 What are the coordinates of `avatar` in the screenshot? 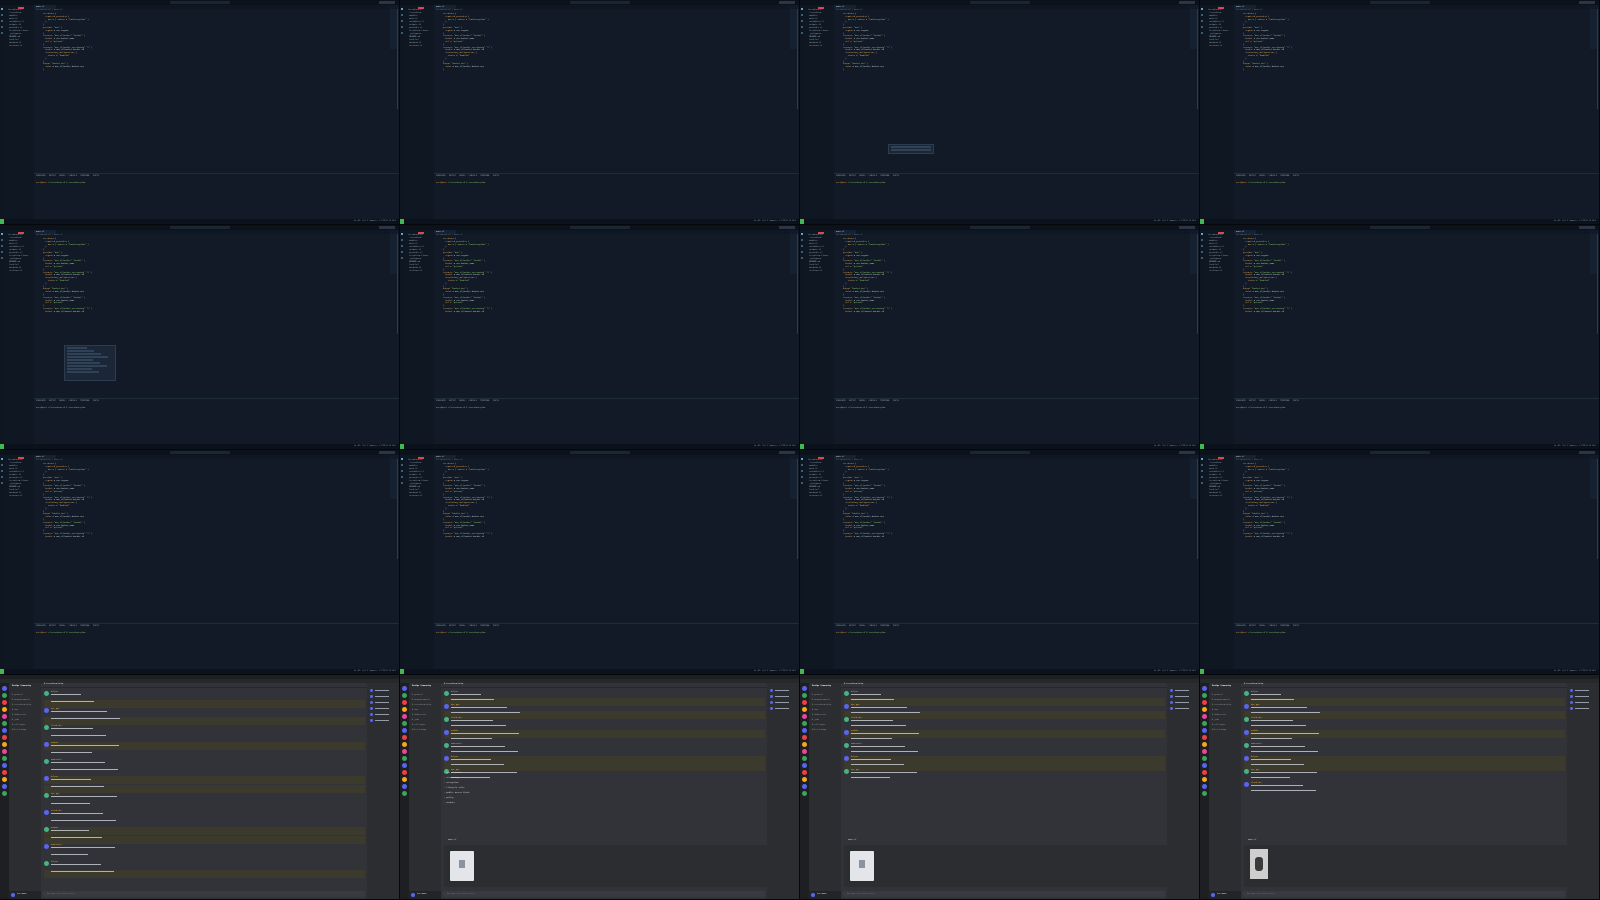 It's located at (13, 895).